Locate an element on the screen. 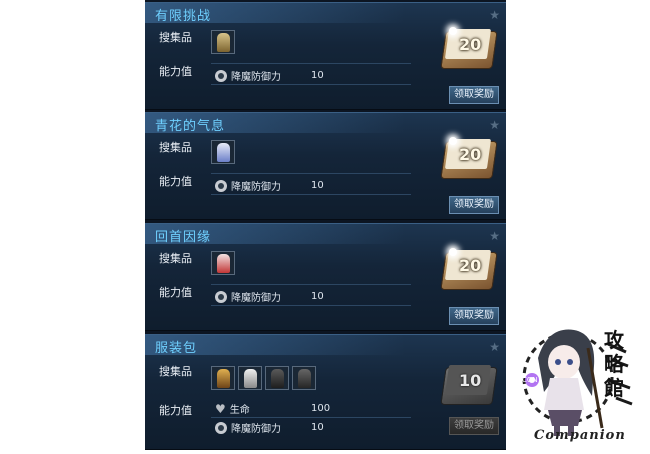 Image resolution: width=650 pixels, height=454 pixels. robe-blue-icon is located at coordinates (223, 152).